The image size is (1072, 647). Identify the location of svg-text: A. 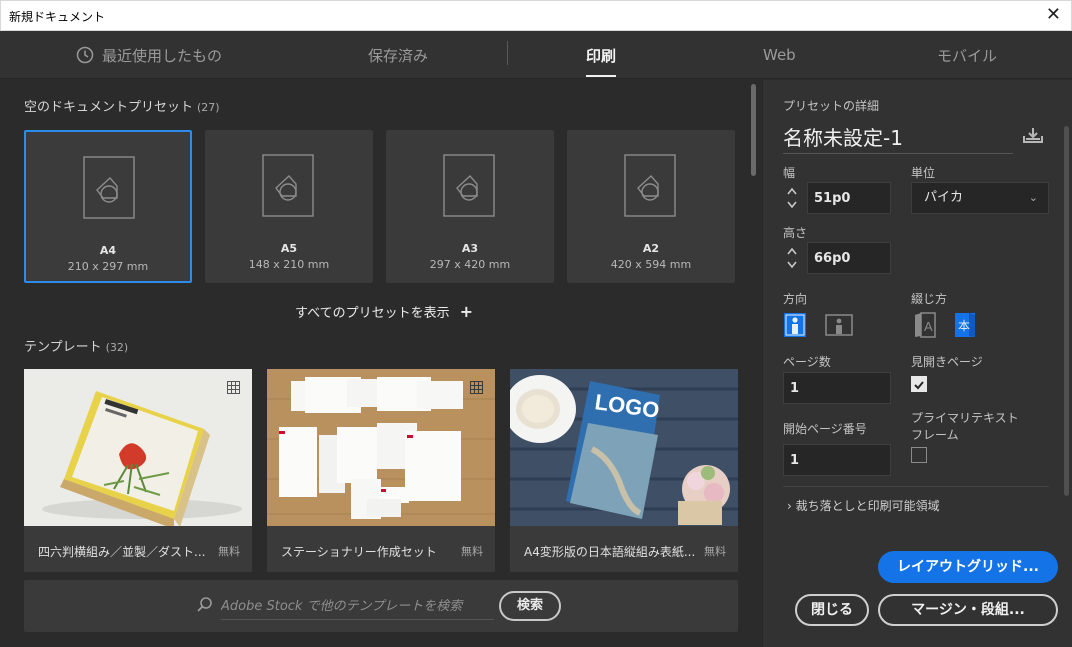
(928, 326).